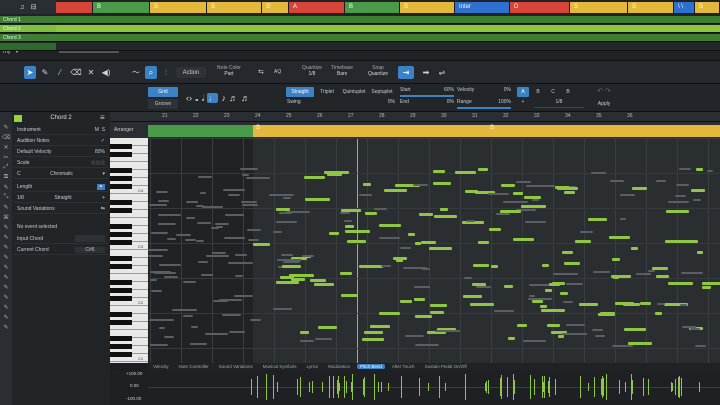  Describe the element at coordinates (76, 72) in the screenshot. I see `eraser-tool-icon: ⌫` at that location.